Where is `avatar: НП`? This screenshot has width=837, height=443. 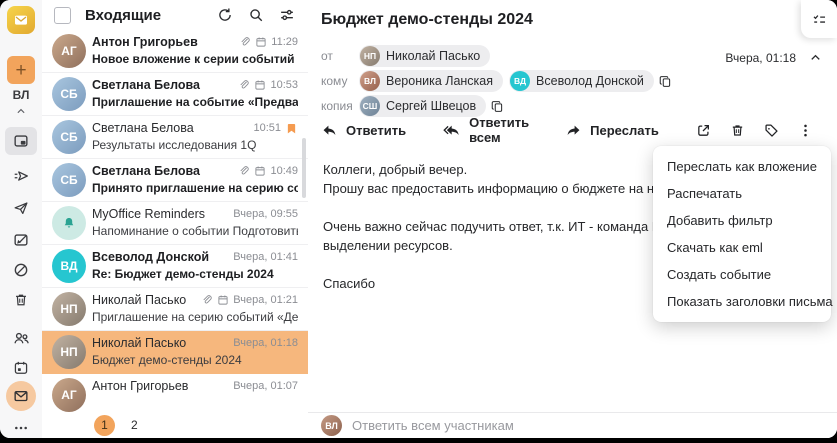 avatar: НП is located at coordinates (69, 352).